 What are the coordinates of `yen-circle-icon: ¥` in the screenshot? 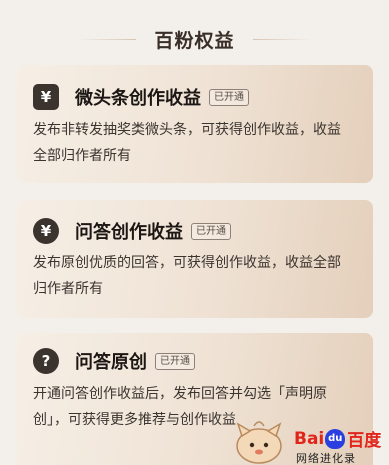 It's located at (46, 231).